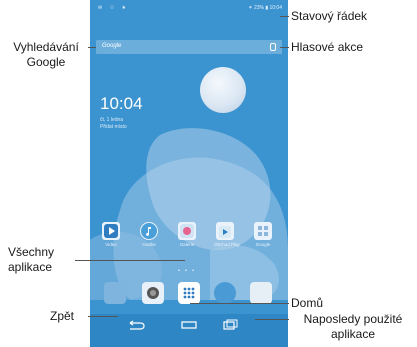  What do you see at coordinates (265, 8) in the screenshot?
I see `status-indicators: ✶ 23% ▮ 10:04` at bounding box center [265, 8].